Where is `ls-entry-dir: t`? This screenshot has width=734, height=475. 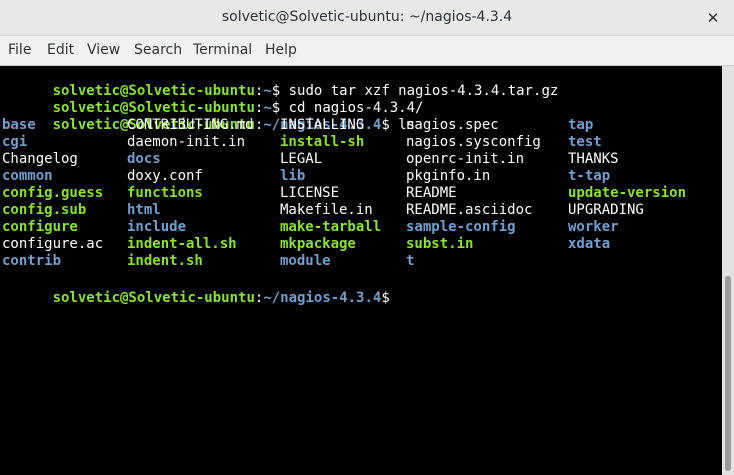
ls-entry-dir: t is located at coordinates (410, 261).